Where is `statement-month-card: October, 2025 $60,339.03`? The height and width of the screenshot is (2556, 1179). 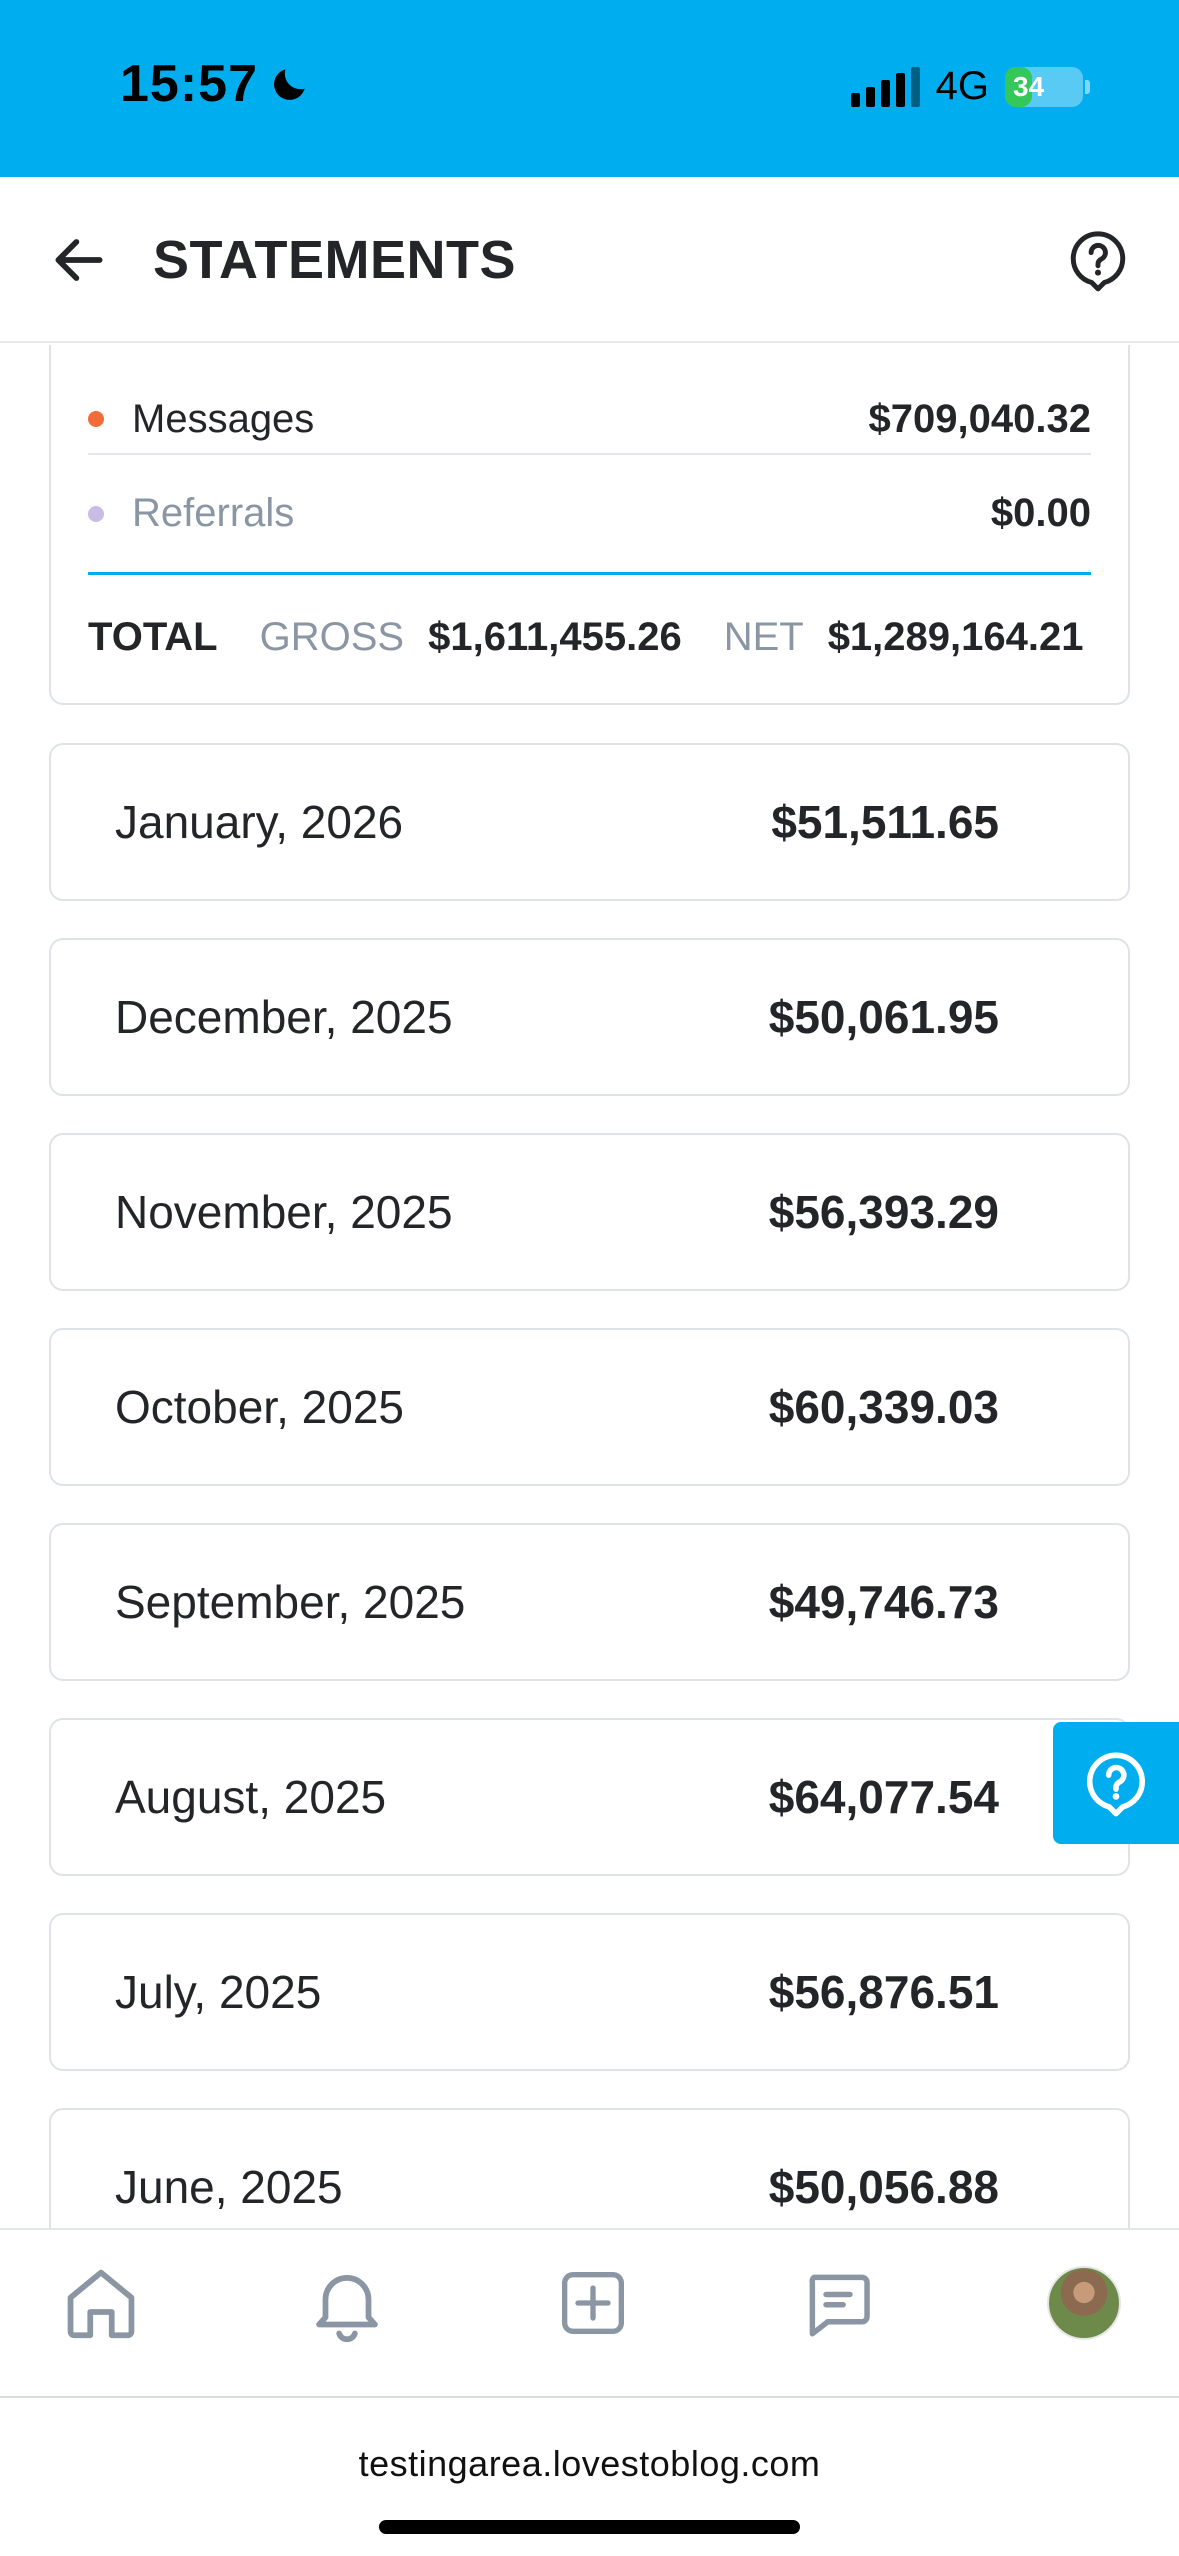 statement-month-card: October, 2025 $60,339.03 is located at coordinates (589, 1407).